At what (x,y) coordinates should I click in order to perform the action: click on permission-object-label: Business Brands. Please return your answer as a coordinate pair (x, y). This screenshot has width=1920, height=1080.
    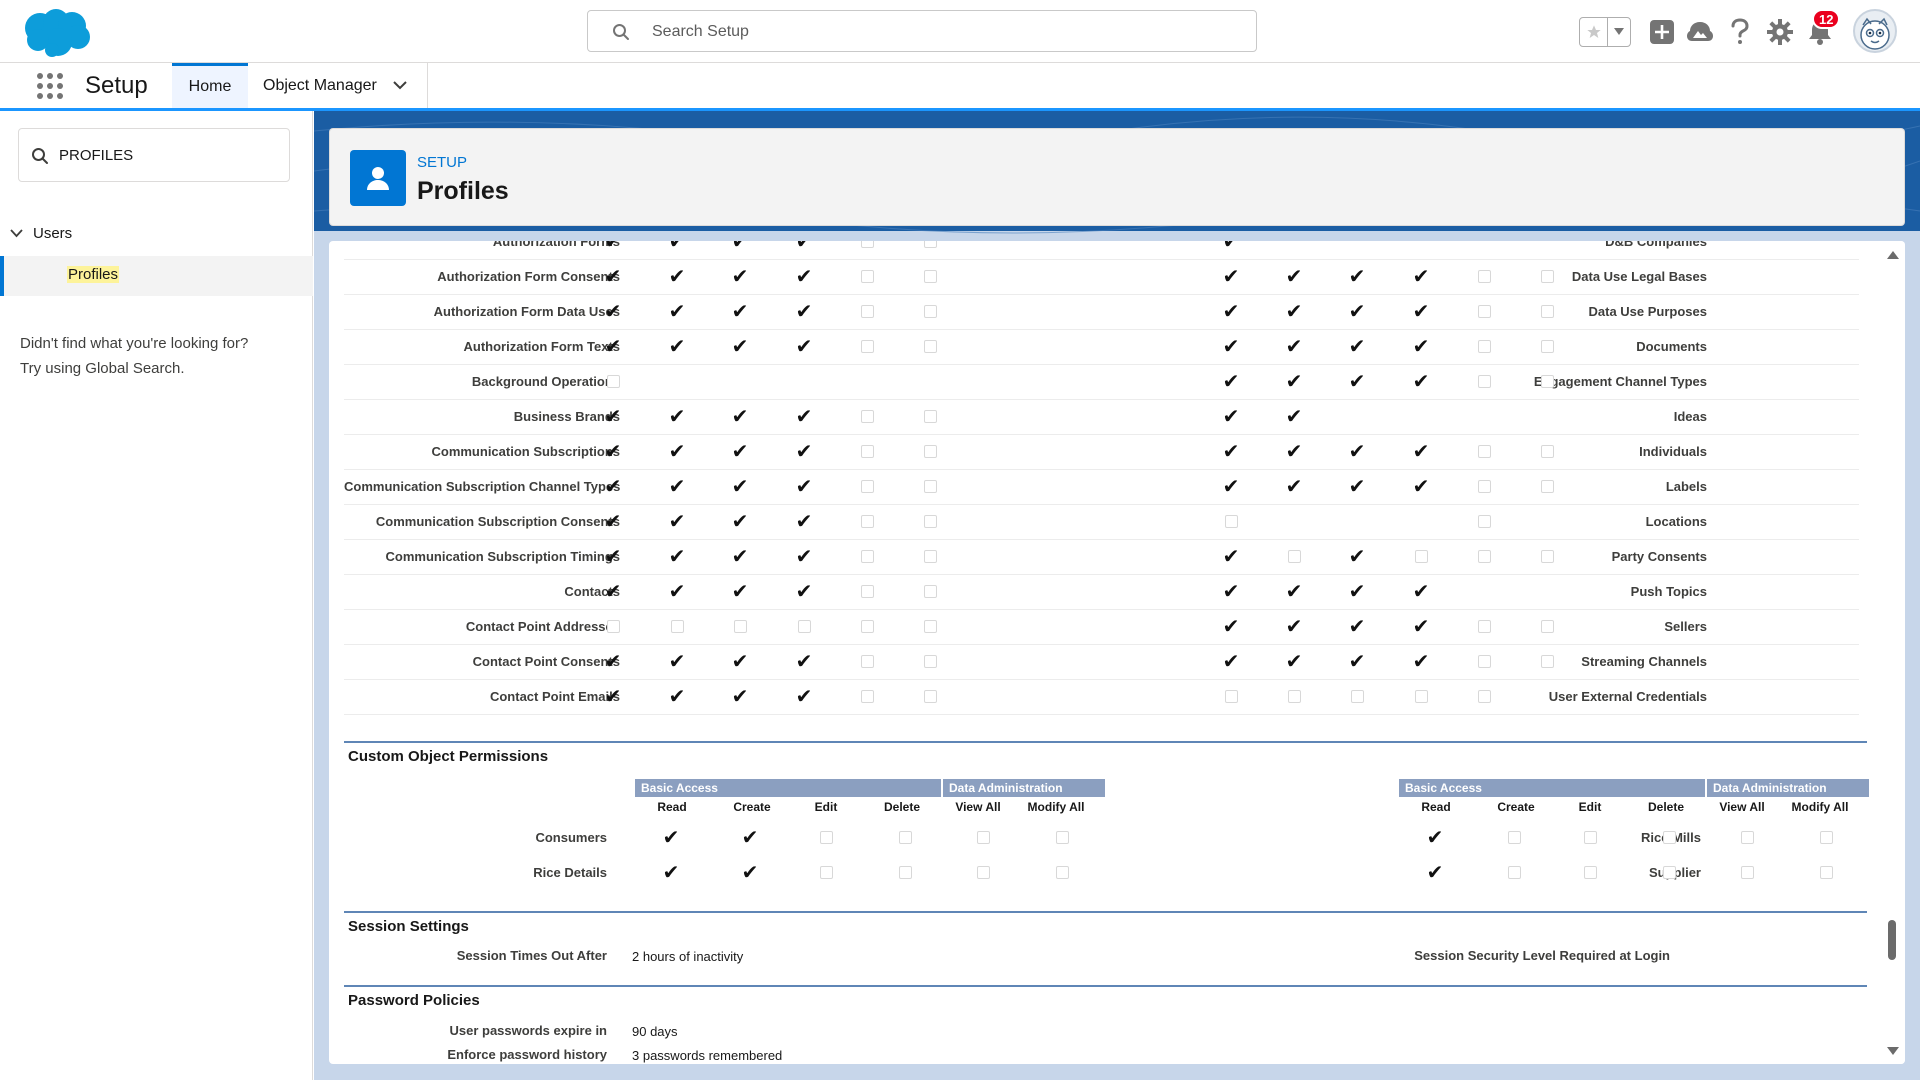
    Looking at the image, I should click on (566, 416).